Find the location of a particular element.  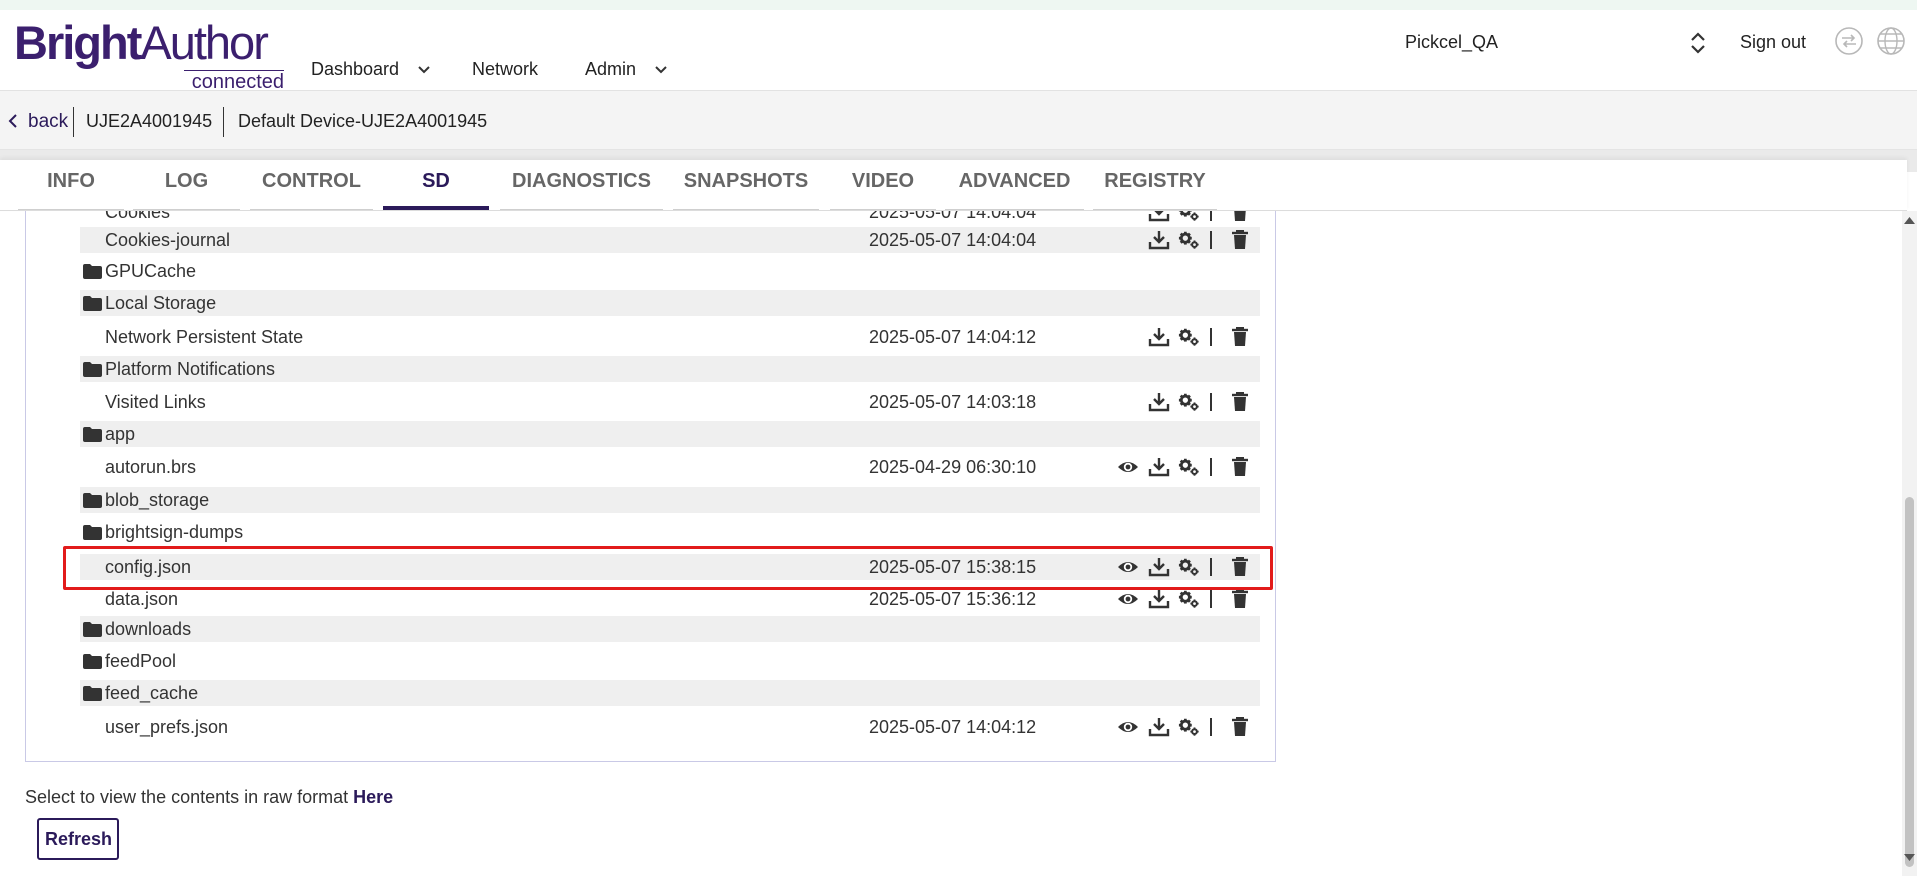

refresh-button: Refresh is located at coordinates (78, 839).